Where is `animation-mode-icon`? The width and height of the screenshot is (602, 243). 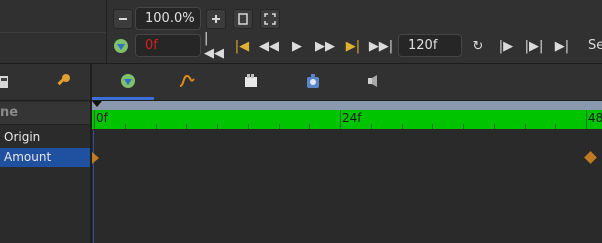
animation-mode-icon is located at coordinates (121, 46).